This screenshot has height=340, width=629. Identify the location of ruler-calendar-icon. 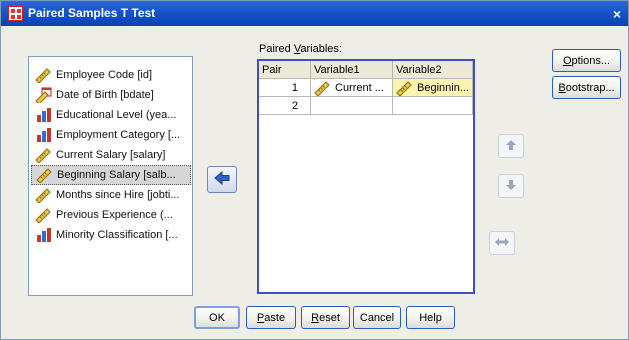
(43, 95).